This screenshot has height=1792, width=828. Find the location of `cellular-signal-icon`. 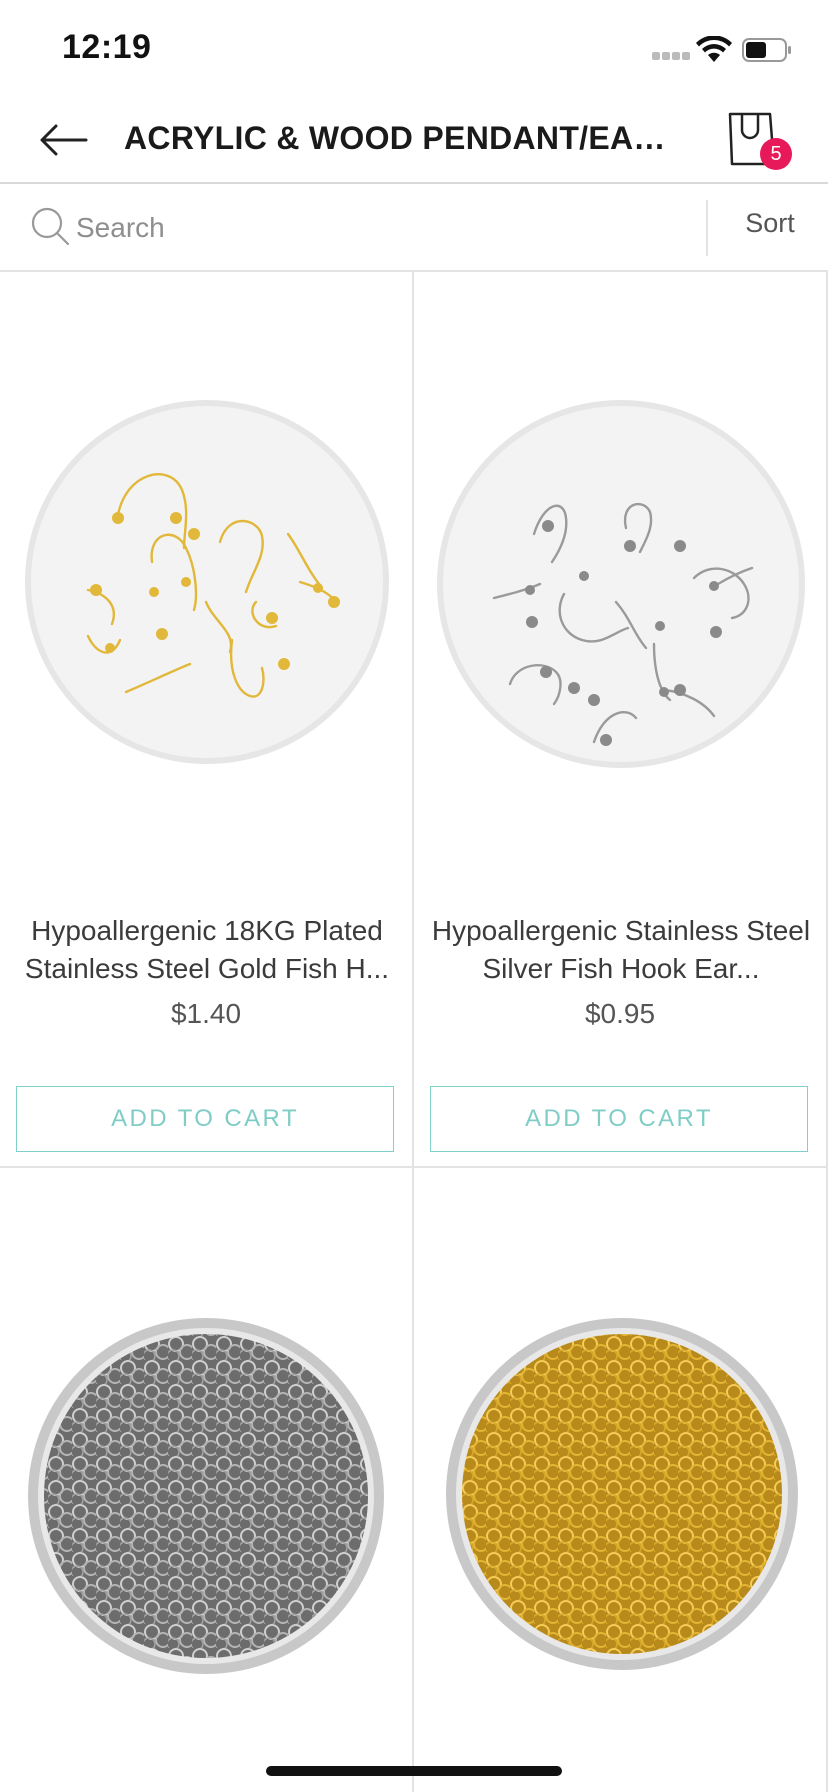

cellular-signal-icon is located at coordinates (671, 57).